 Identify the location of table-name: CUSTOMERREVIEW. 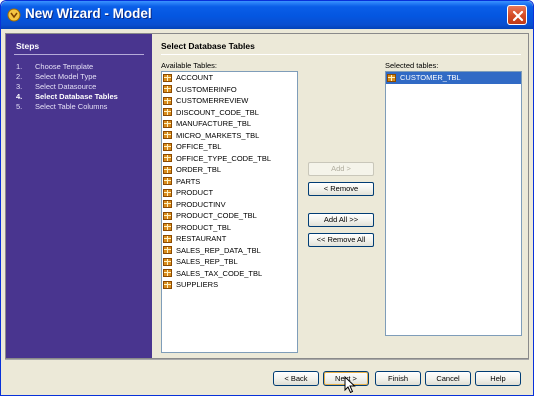
(212, 100).